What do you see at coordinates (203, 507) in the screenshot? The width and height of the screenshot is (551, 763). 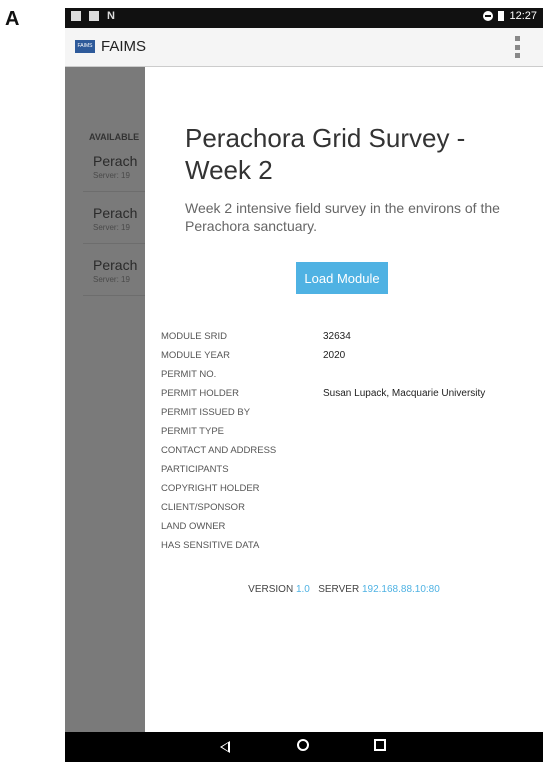 I see `meta-label: CLIENT/SPONSOR` at bounding box center [203, 507].